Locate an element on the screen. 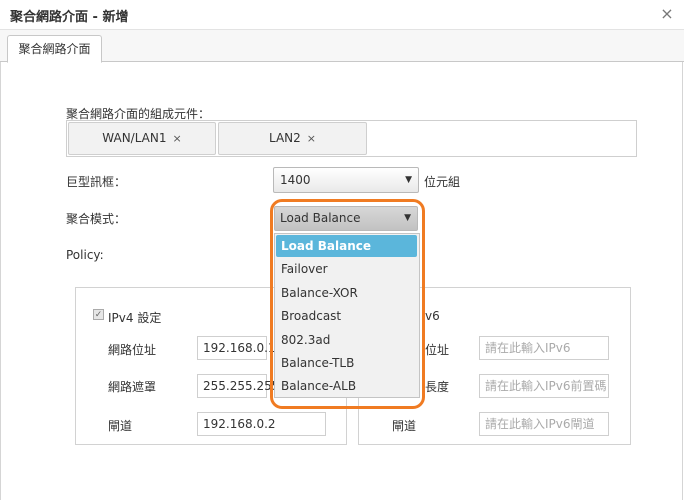 This screenshot has height=500, width=684. close-icon: × is located at coordinates (667, 14).